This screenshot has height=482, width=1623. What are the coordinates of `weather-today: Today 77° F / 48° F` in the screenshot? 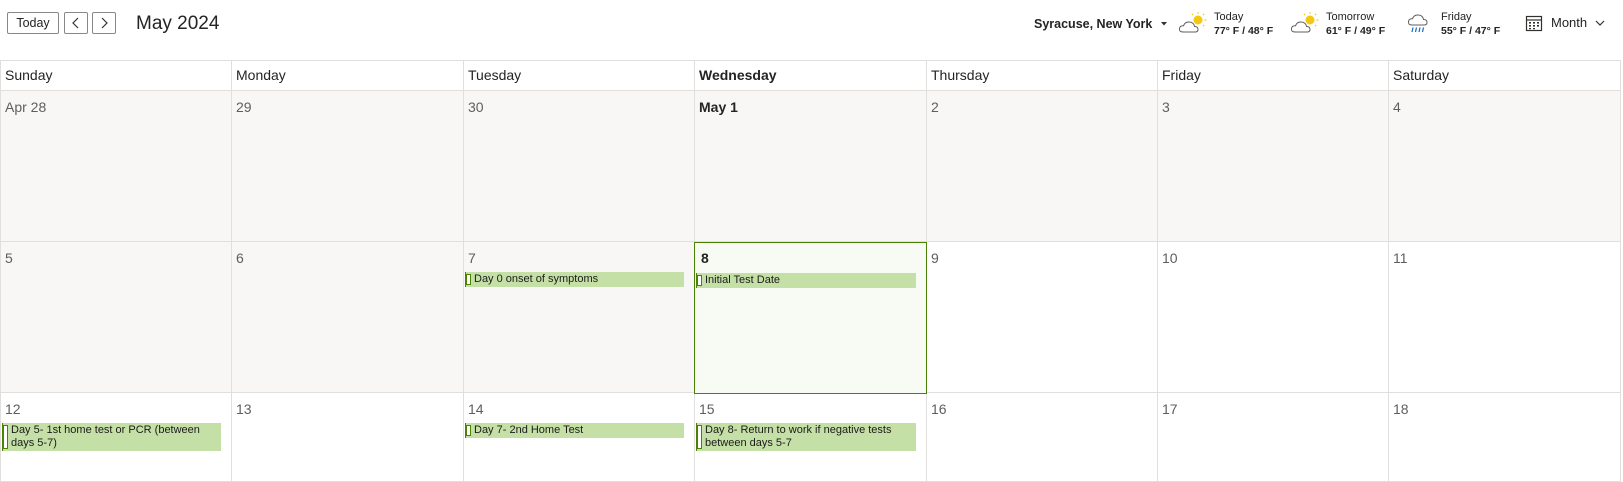 It's located at (1225, 24).